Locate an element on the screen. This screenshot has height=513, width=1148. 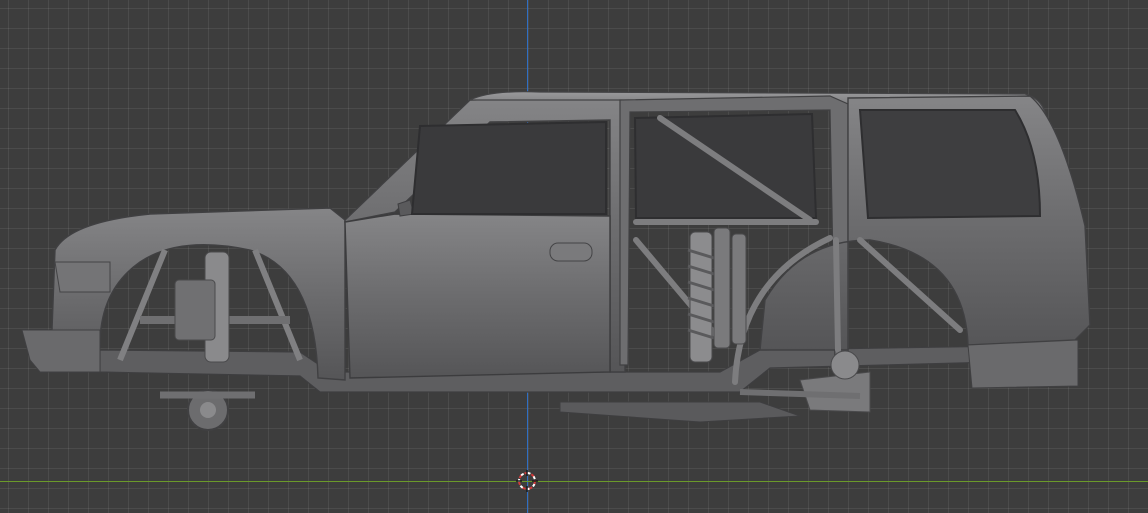
door-handle is located at coordinates (571, 252).